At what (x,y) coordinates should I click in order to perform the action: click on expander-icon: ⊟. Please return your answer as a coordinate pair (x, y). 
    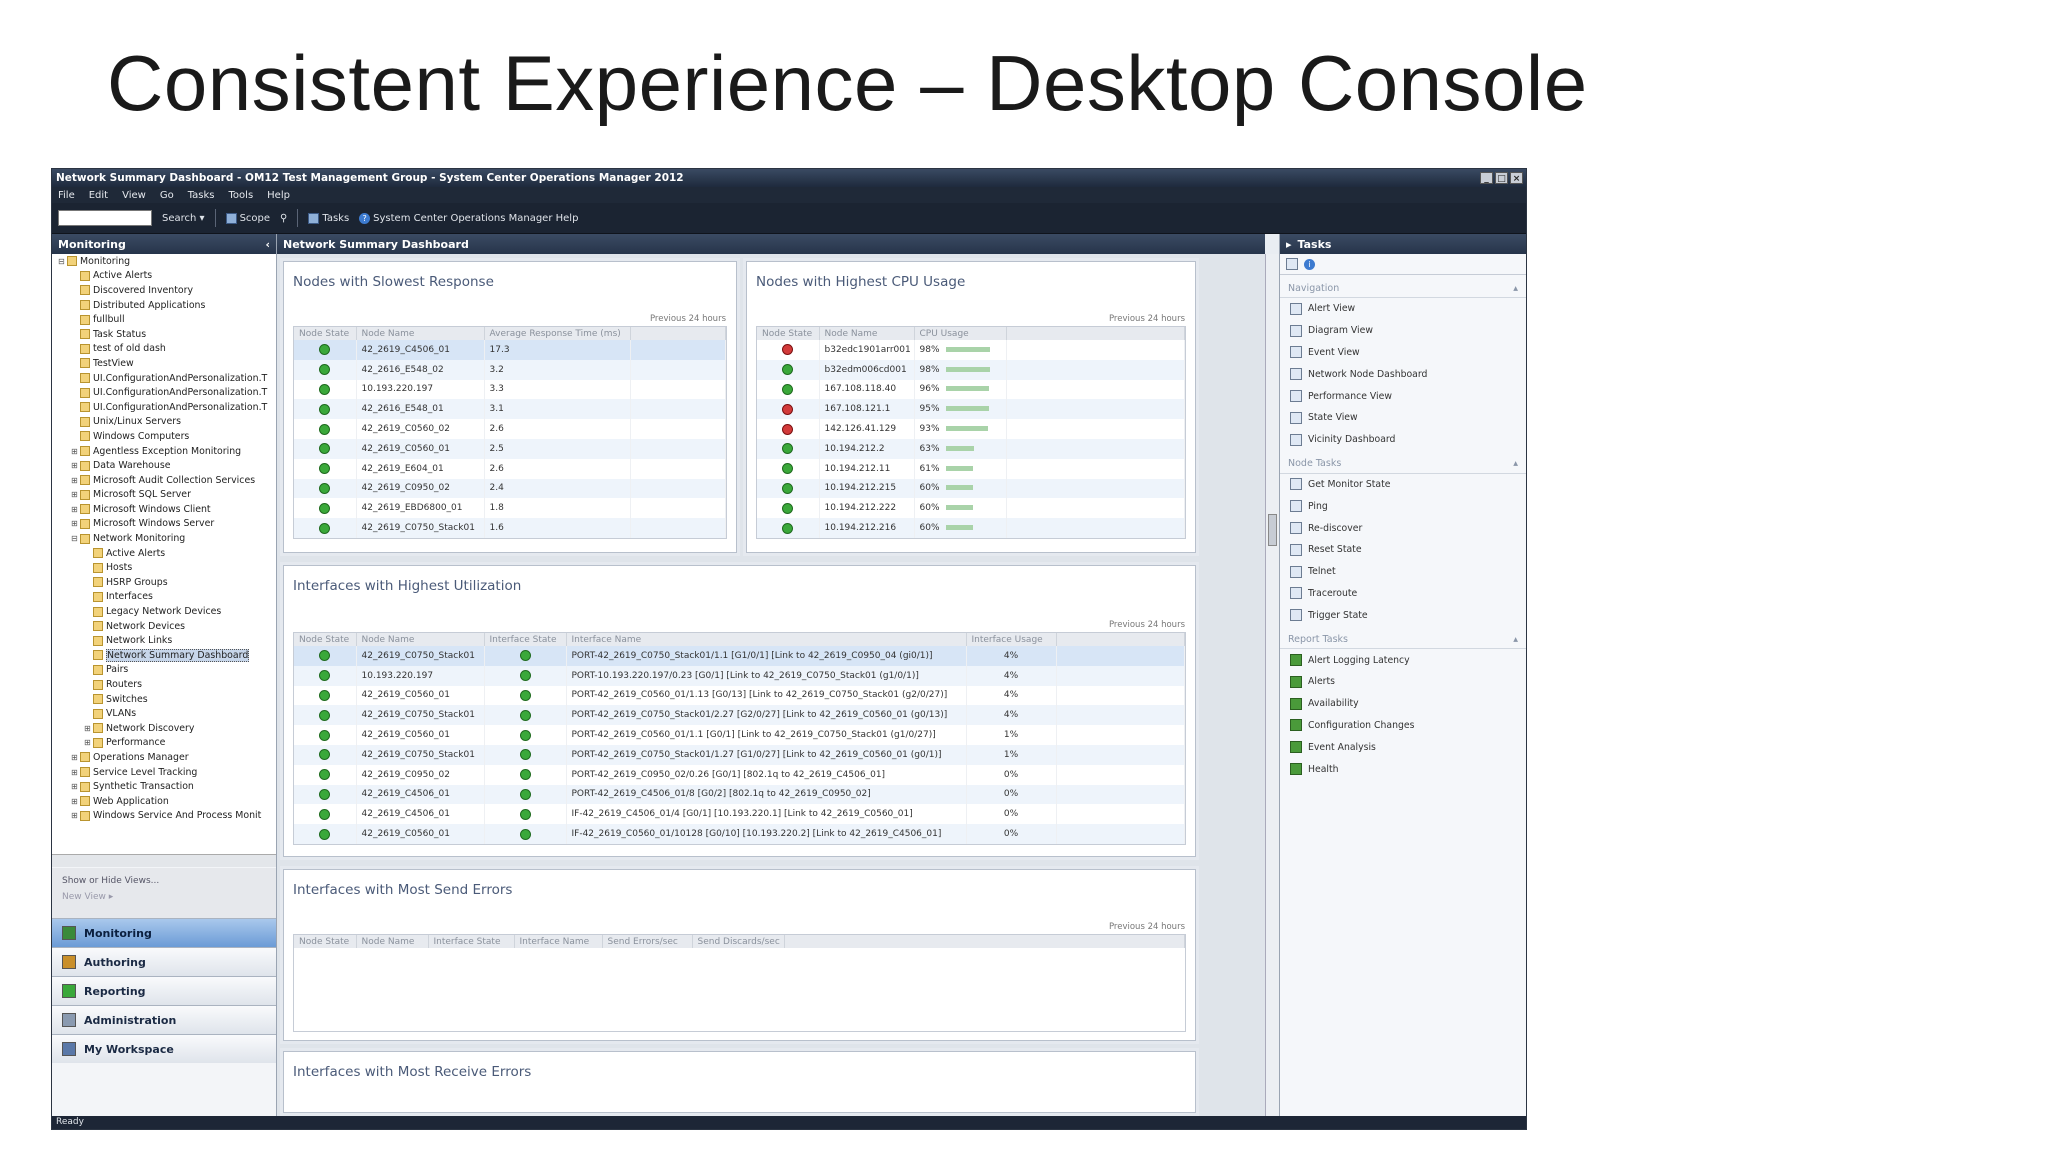
    Looking at the image, I should click on (75, 538).